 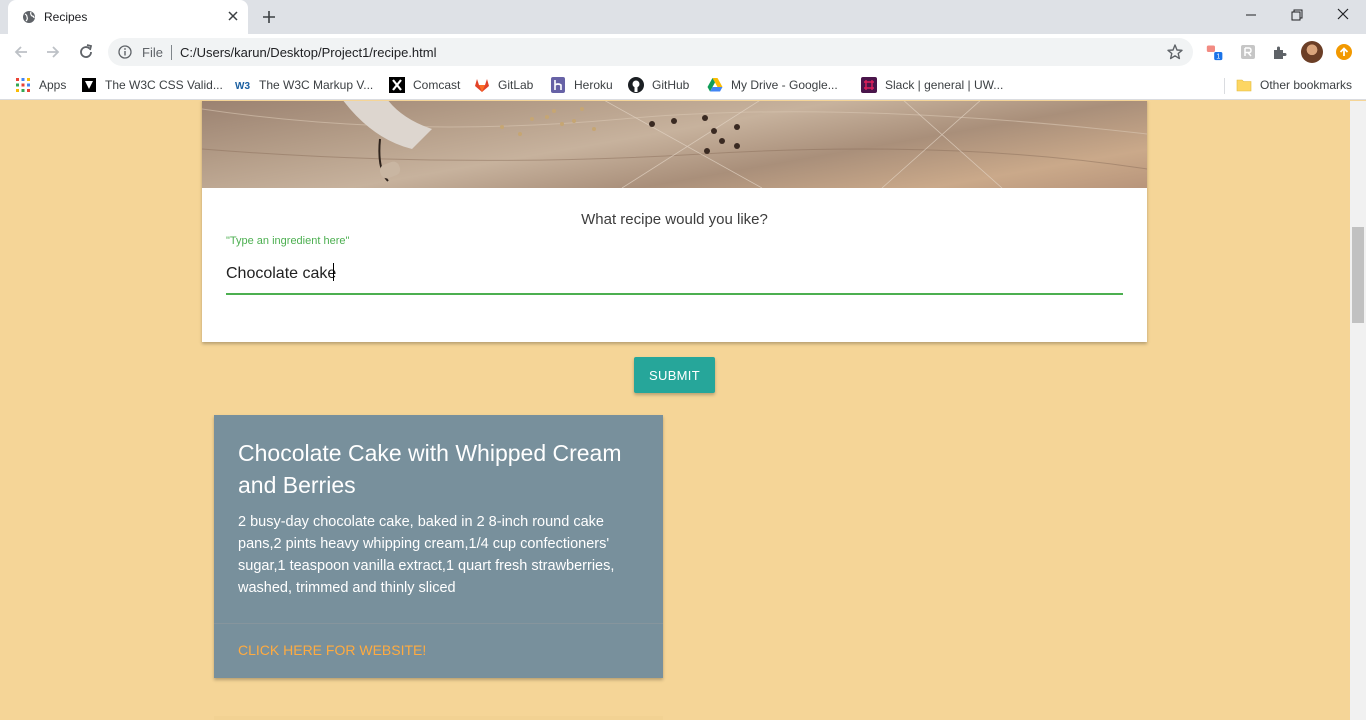 I want to click on bookmark-comcast: Comcast, so click(x=424, y=85).